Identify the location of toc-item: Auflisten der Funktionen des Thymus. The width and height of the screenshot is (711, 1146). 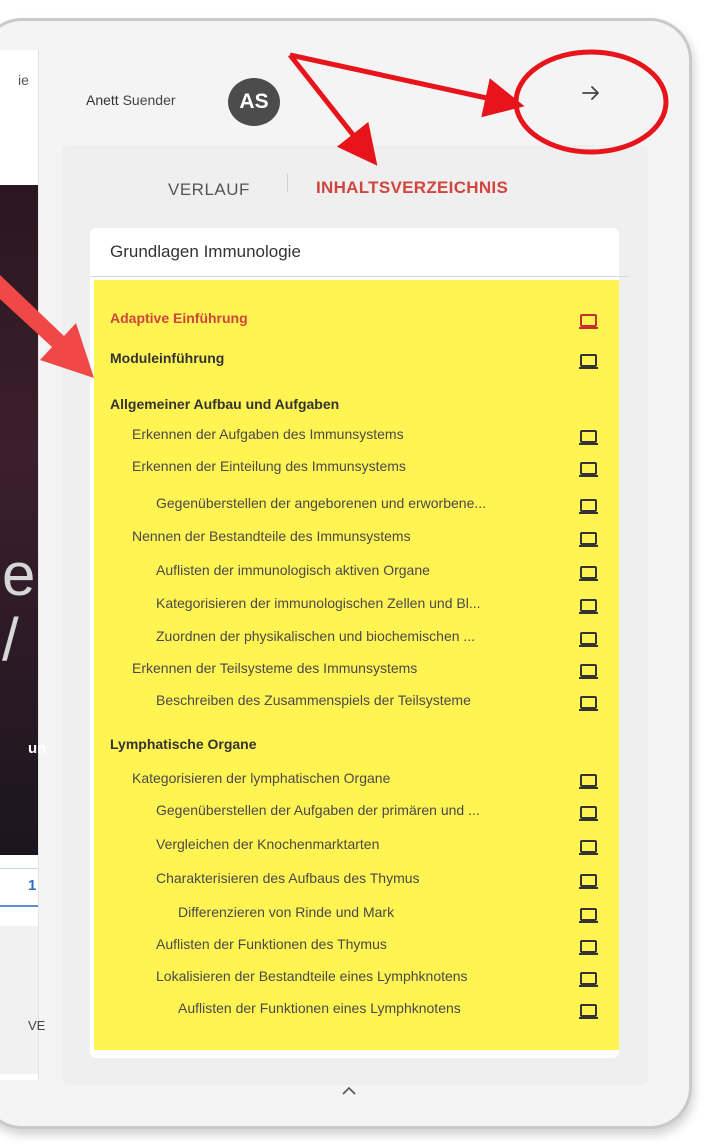
(271, 944).